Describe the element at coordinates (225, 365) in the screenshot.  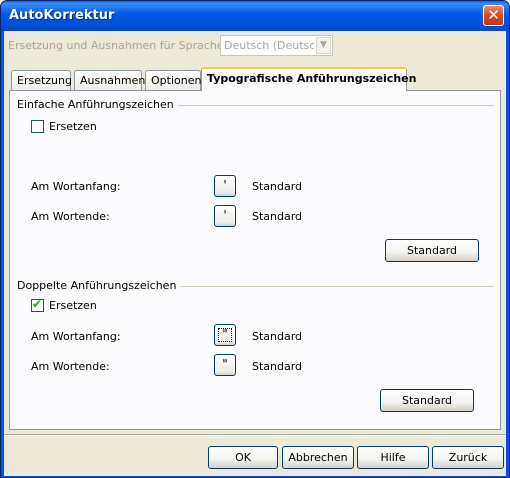
I see `double-end-char-button: "` at that location.